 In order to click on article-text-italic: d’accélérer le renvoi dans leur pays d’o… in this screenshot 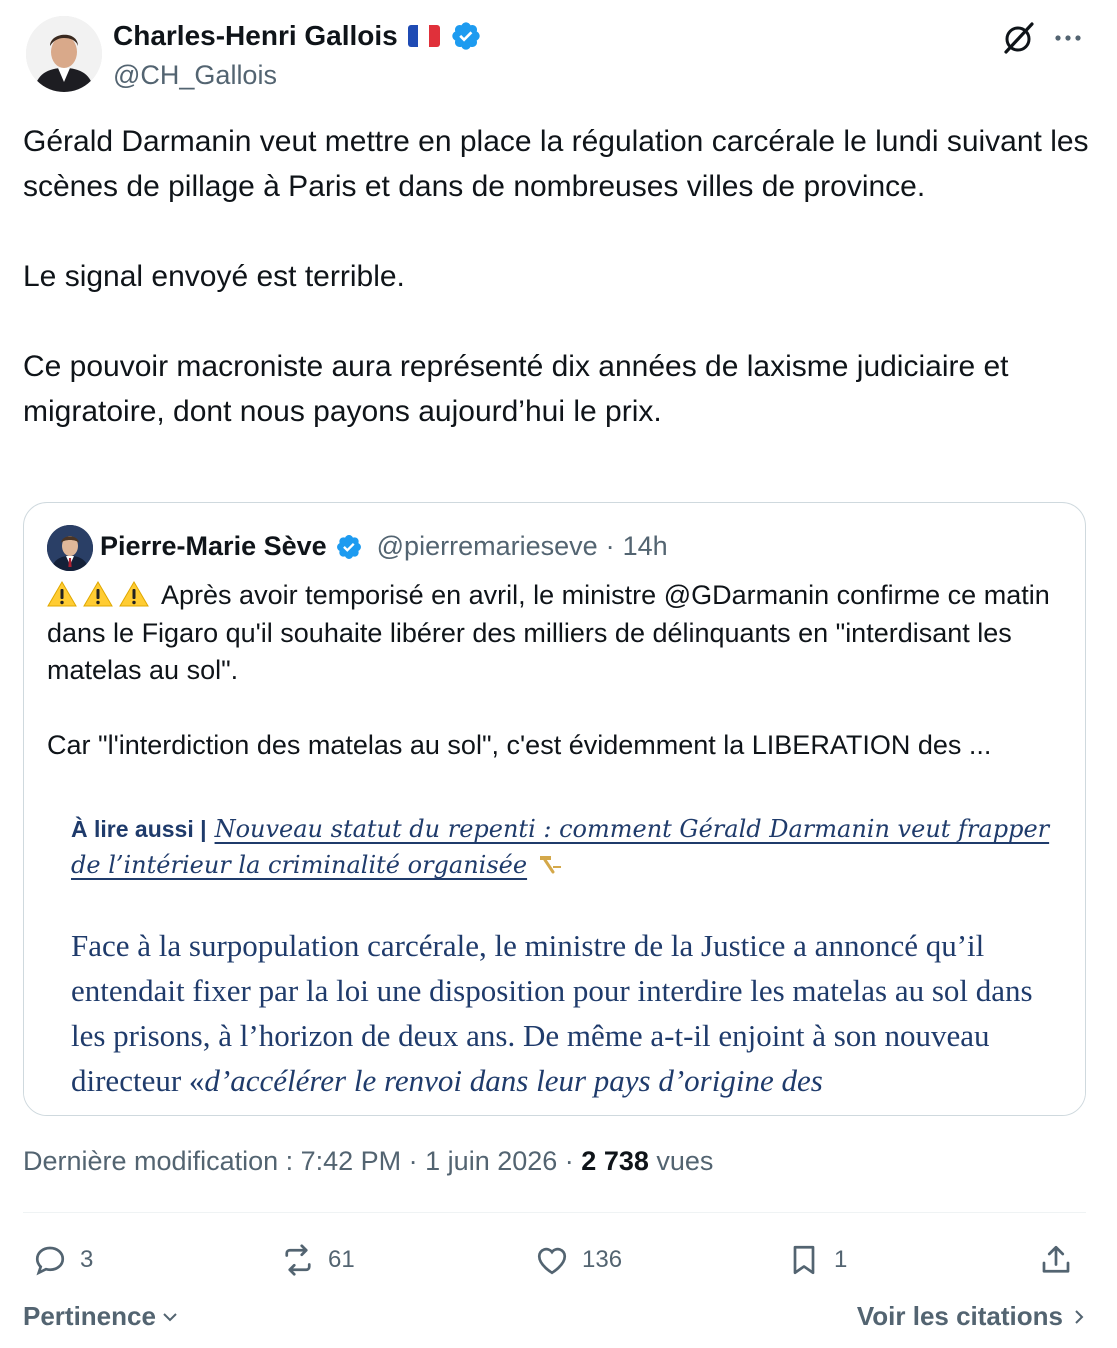, I will do `click(513, 1080)`.